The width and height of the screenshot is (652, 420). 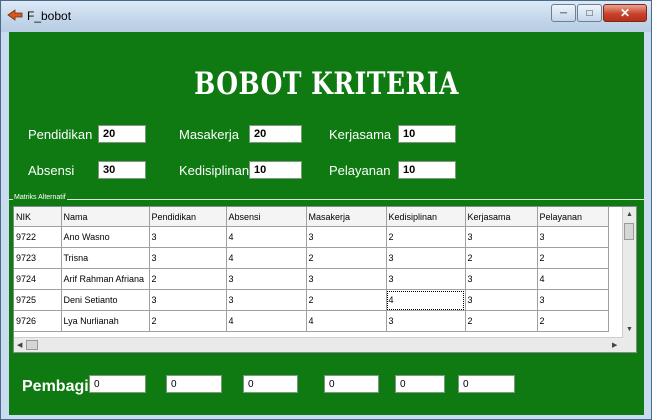 What do you see at coordinates (629, 231) in the screenshot?
I see `vertical-scroll-thumb` at bounding box center [629, 231].